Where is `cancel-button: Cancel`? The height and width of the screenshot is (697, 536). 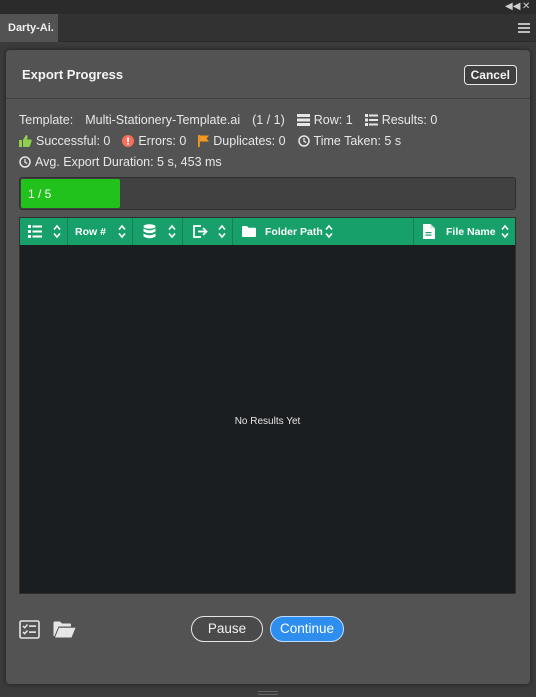 cancel-button: Cancel is located at coordinates (490, 75).